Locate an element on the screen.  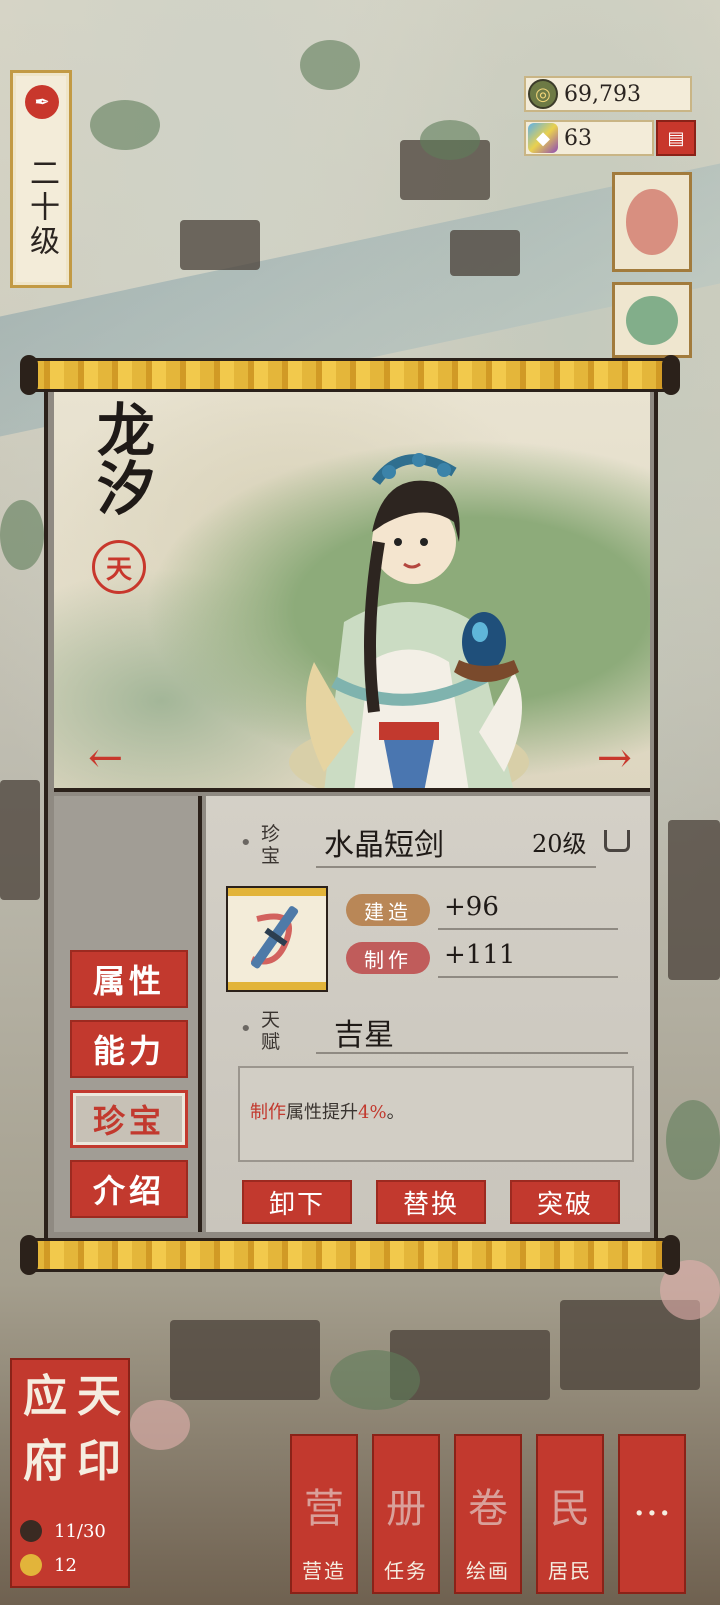
character-name: 龙汐 is located at coordinates (121, 458).